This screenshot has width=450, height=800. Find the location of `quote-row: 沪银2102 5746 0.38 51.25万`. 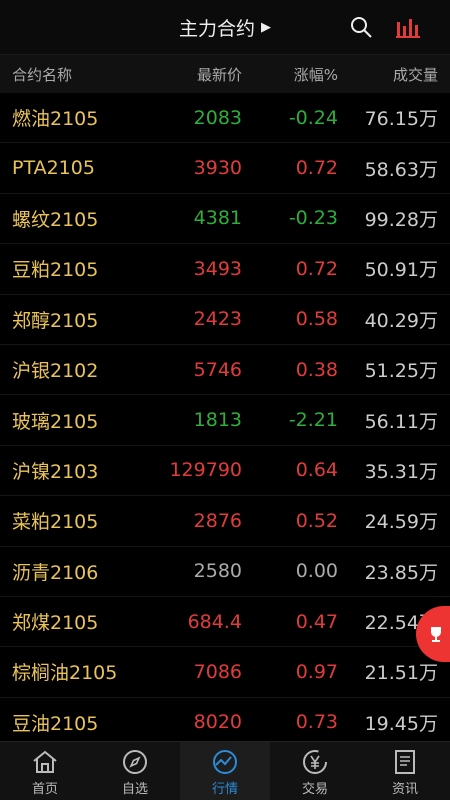

quote-row: 沪银2102 5746 0.38 51.25万 is located at coordinates (225, 370).